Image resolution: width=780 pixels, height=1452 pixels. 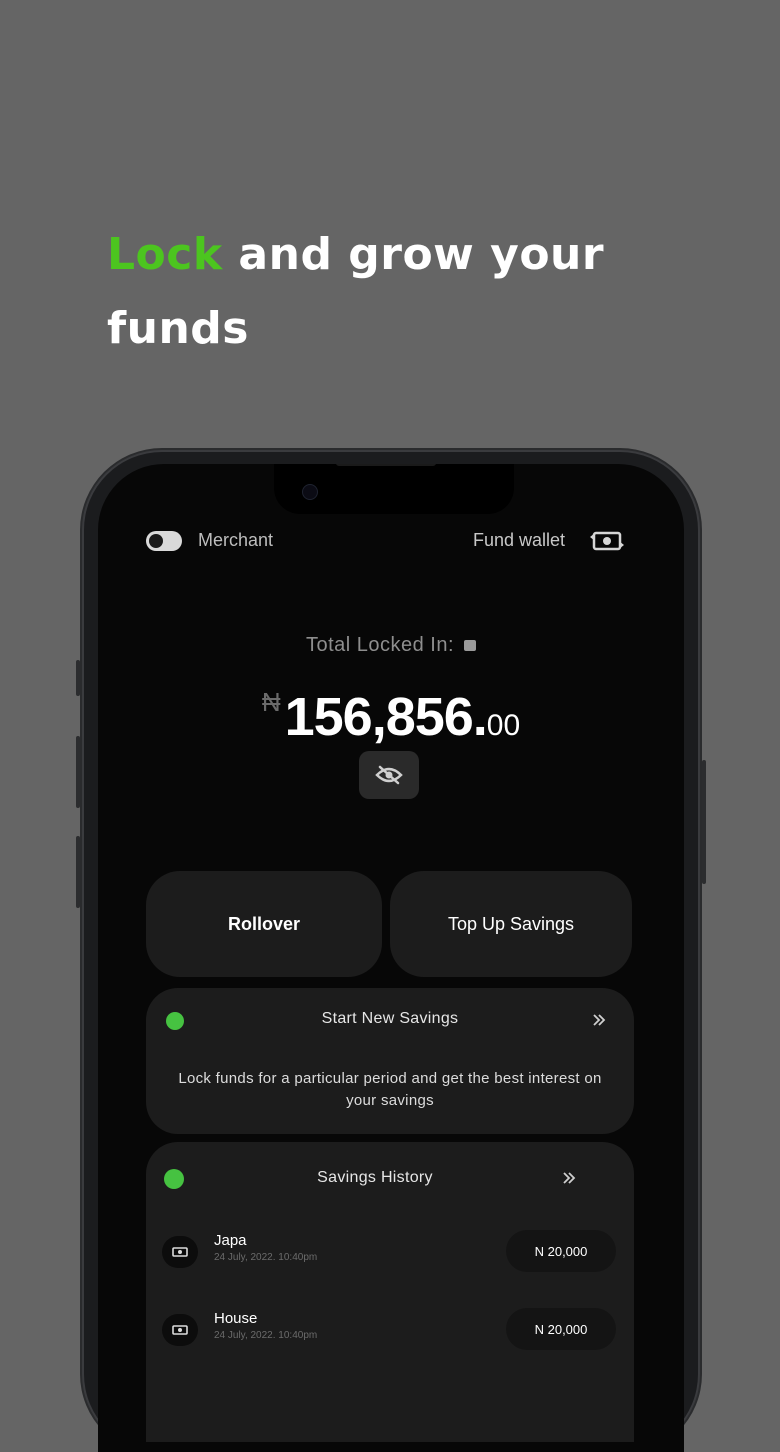 What do you see at coordinates (236, 1318) in the screenshot?
I see `savings-item-name: House` at bounding box center [236, 1318].